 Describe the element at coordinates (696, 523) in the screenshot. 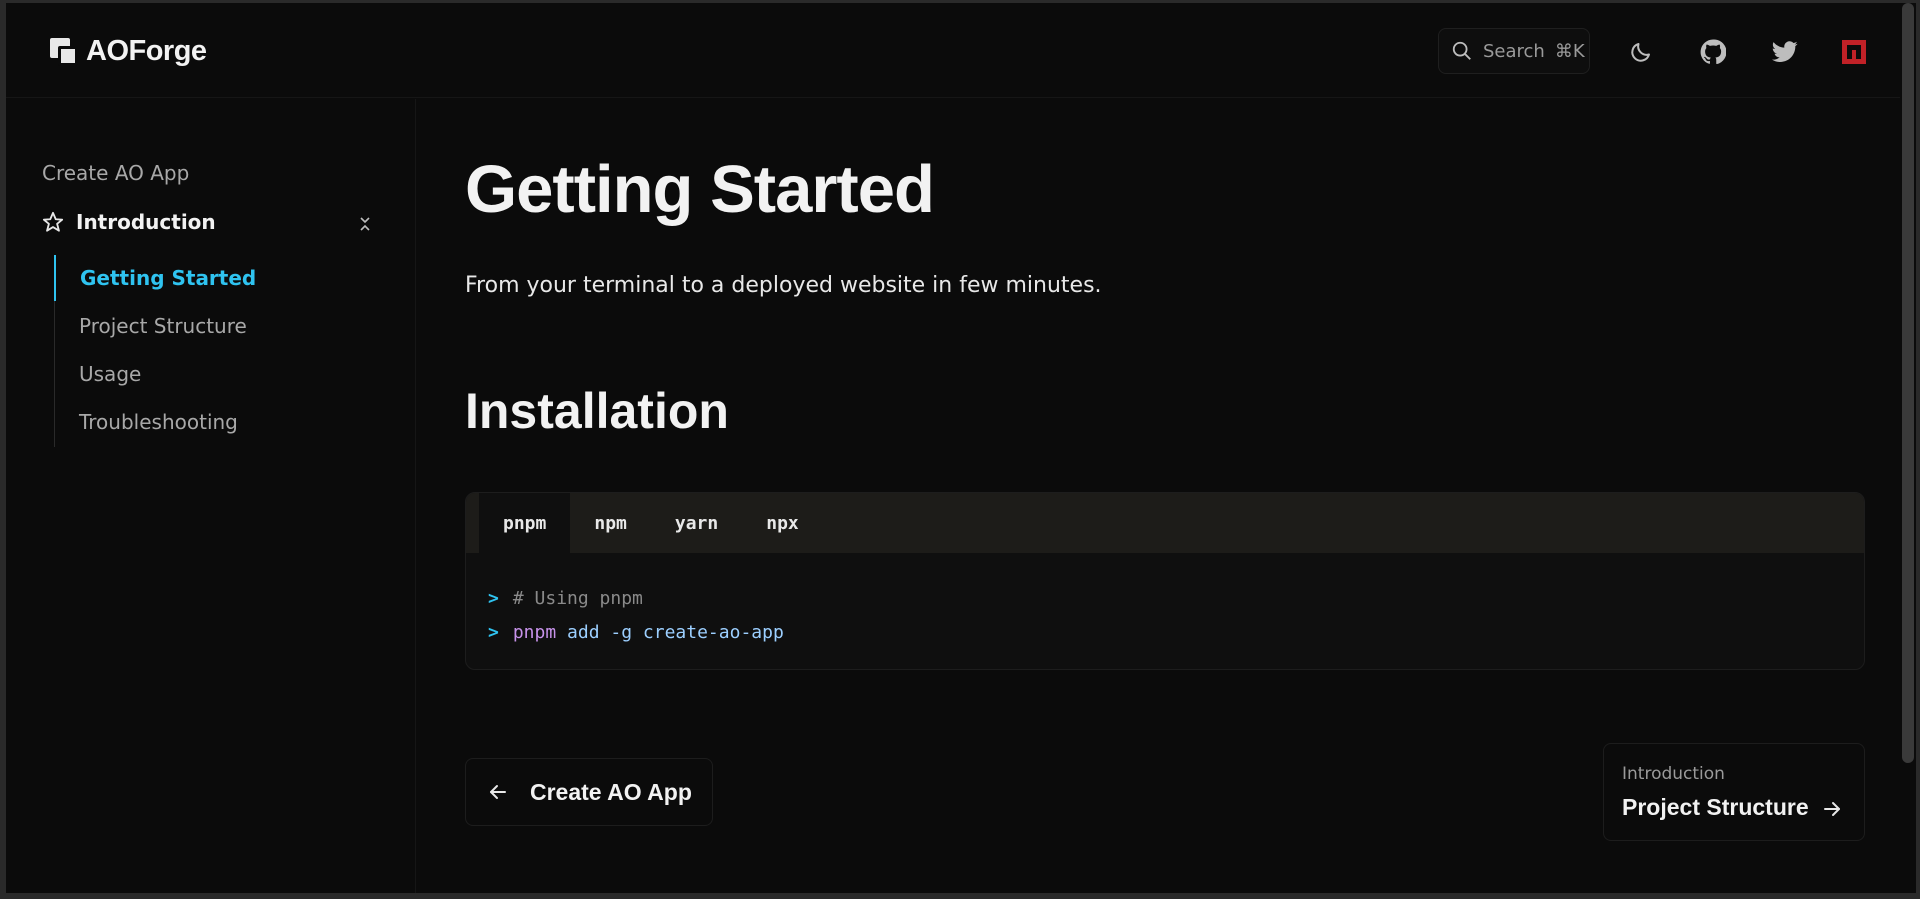

I see `tab-yarn: yarn` at that location.